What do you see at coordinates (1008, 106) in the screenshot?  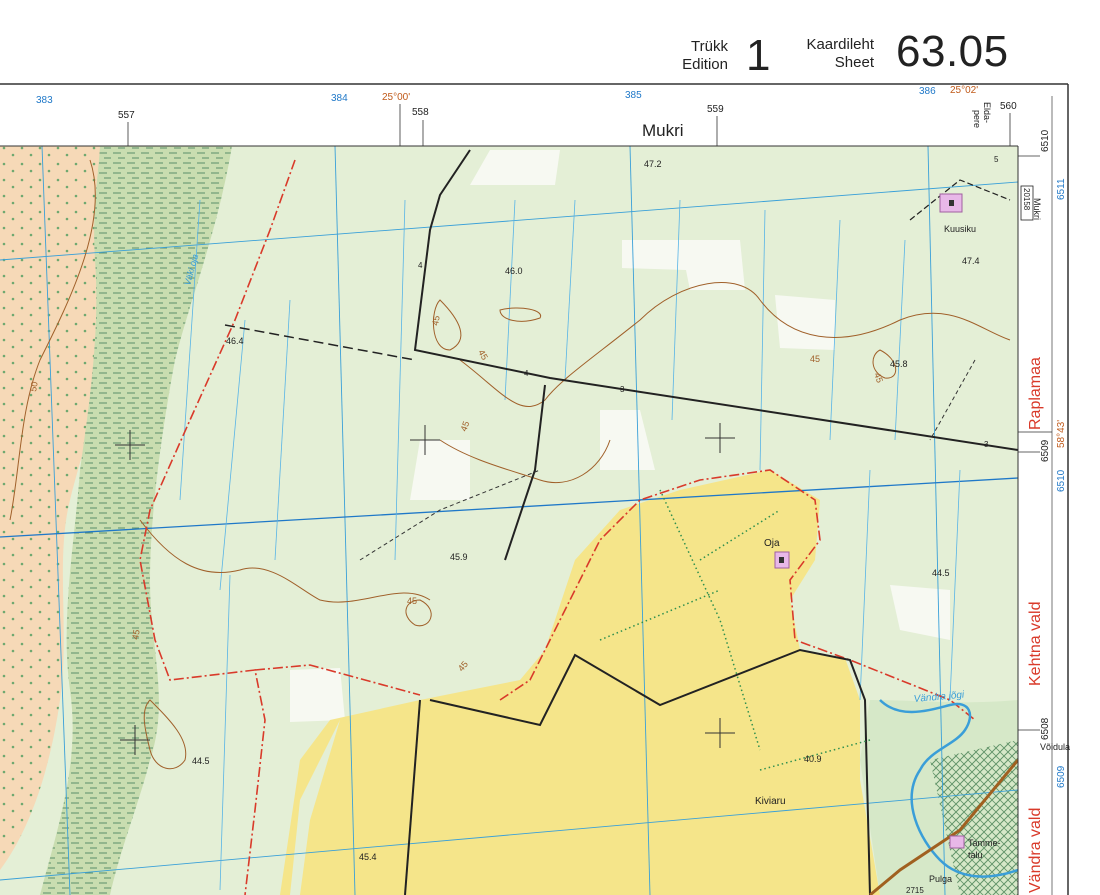 I see `km-label-560: 560` at bounding box center [1008, 106].